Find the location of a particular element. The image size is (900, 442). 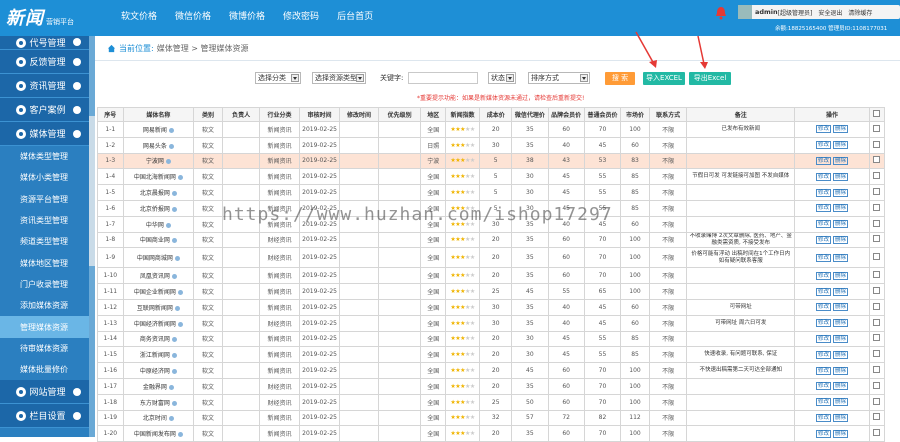

keyword-input is located at coordinates (443, 78).